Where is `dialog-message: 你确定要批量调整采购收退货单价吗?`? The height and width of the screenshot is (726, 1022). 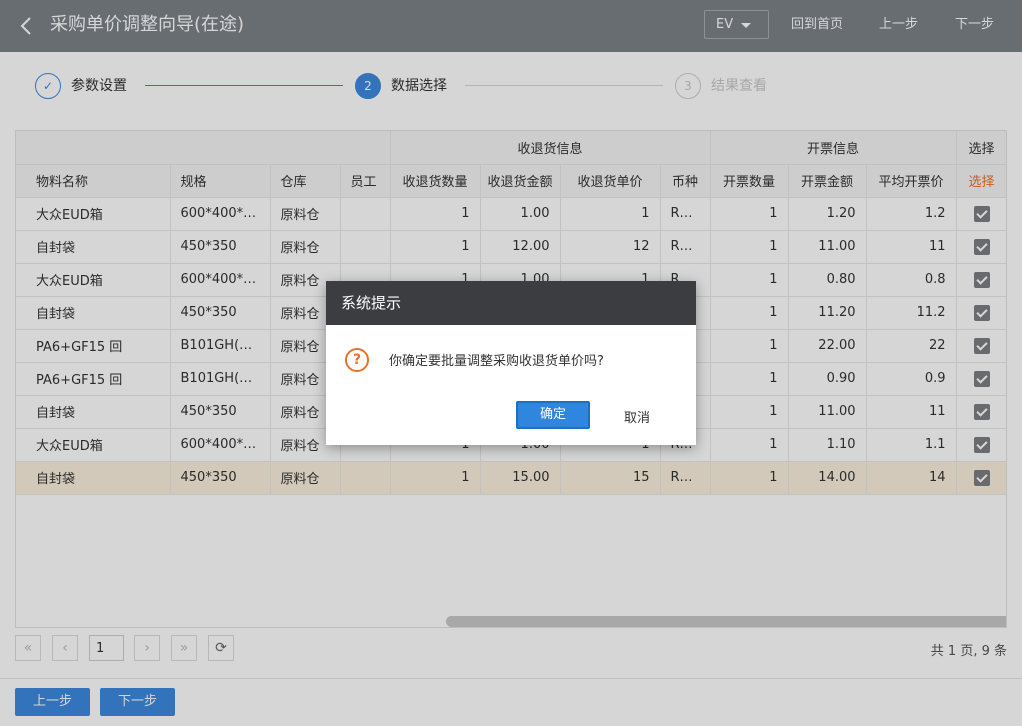
dialog-message: 你确定要批量调整采购收退货单价吗? is located at coordinates (496, 361).